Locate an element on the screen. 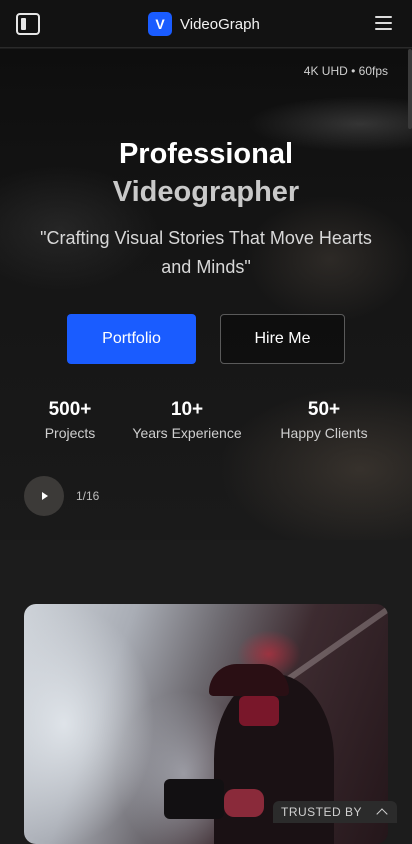 The image size is (412, 844). photo-hand is located at coordinates (244, 803).